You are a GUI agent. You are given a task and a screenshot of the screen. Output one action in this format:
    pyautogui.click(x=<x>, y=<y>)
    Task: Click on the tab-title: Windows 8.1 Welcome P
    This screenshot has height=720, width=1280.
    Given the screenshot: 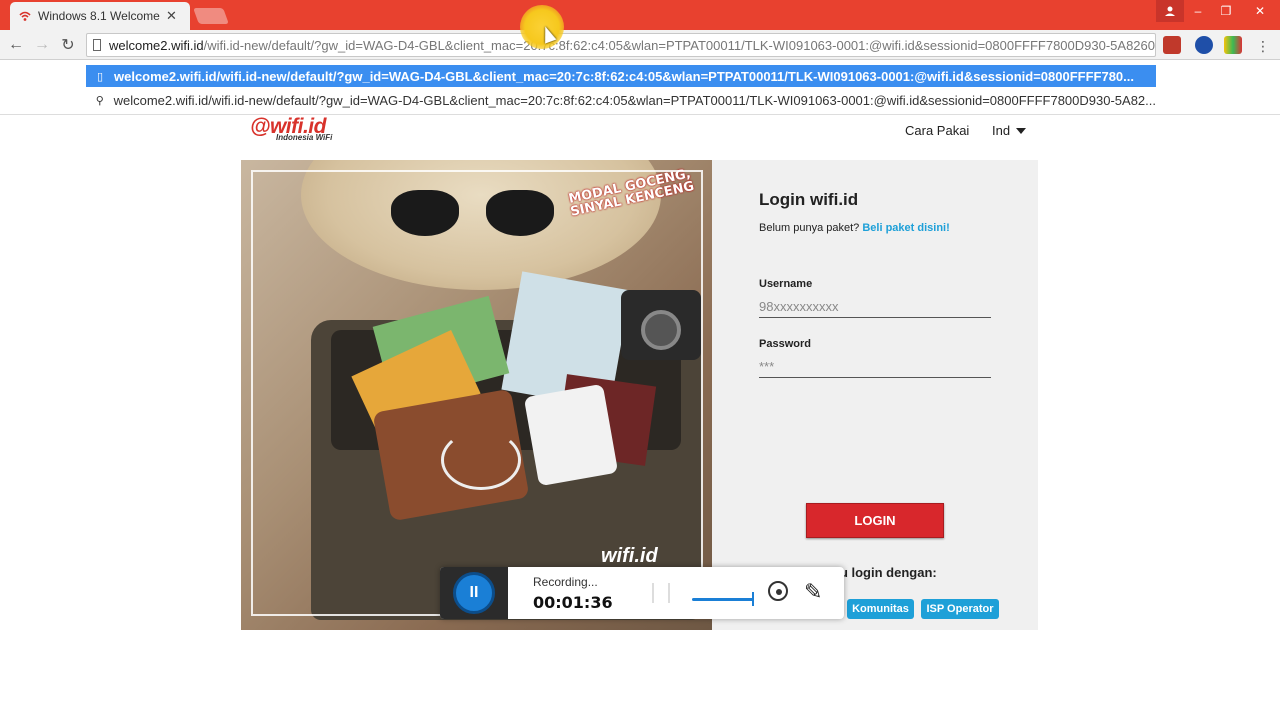 What is the action you would take?
    pyautogui.click(x=99, y=16)
    